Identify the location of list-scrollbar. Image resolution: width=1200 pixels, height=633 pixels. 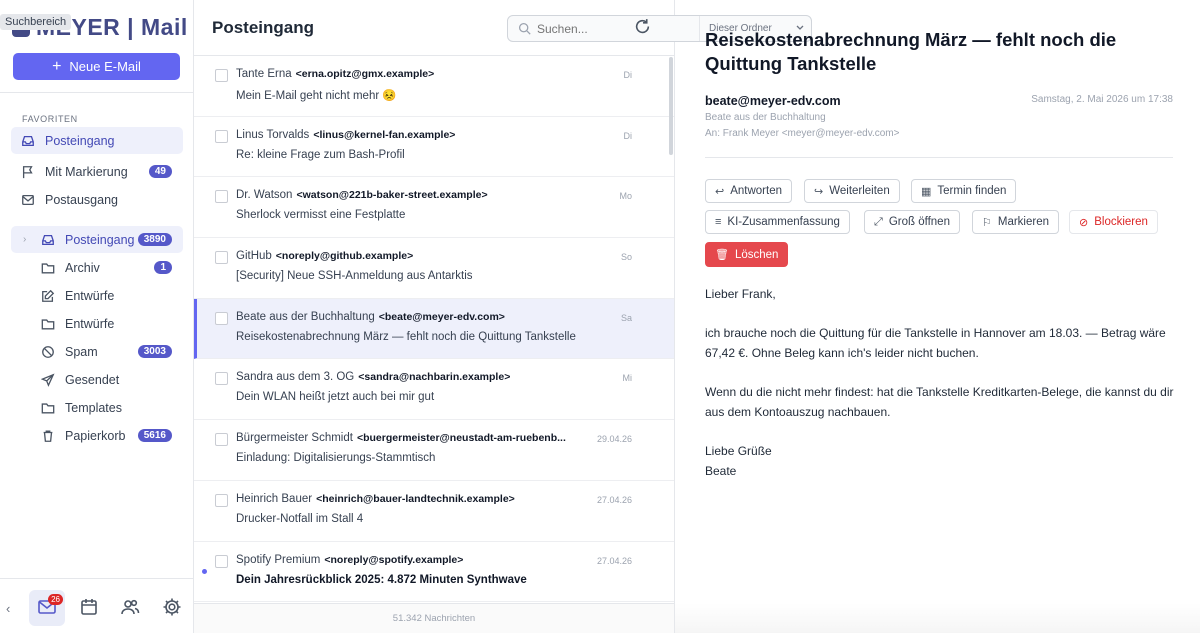
(671, 106).